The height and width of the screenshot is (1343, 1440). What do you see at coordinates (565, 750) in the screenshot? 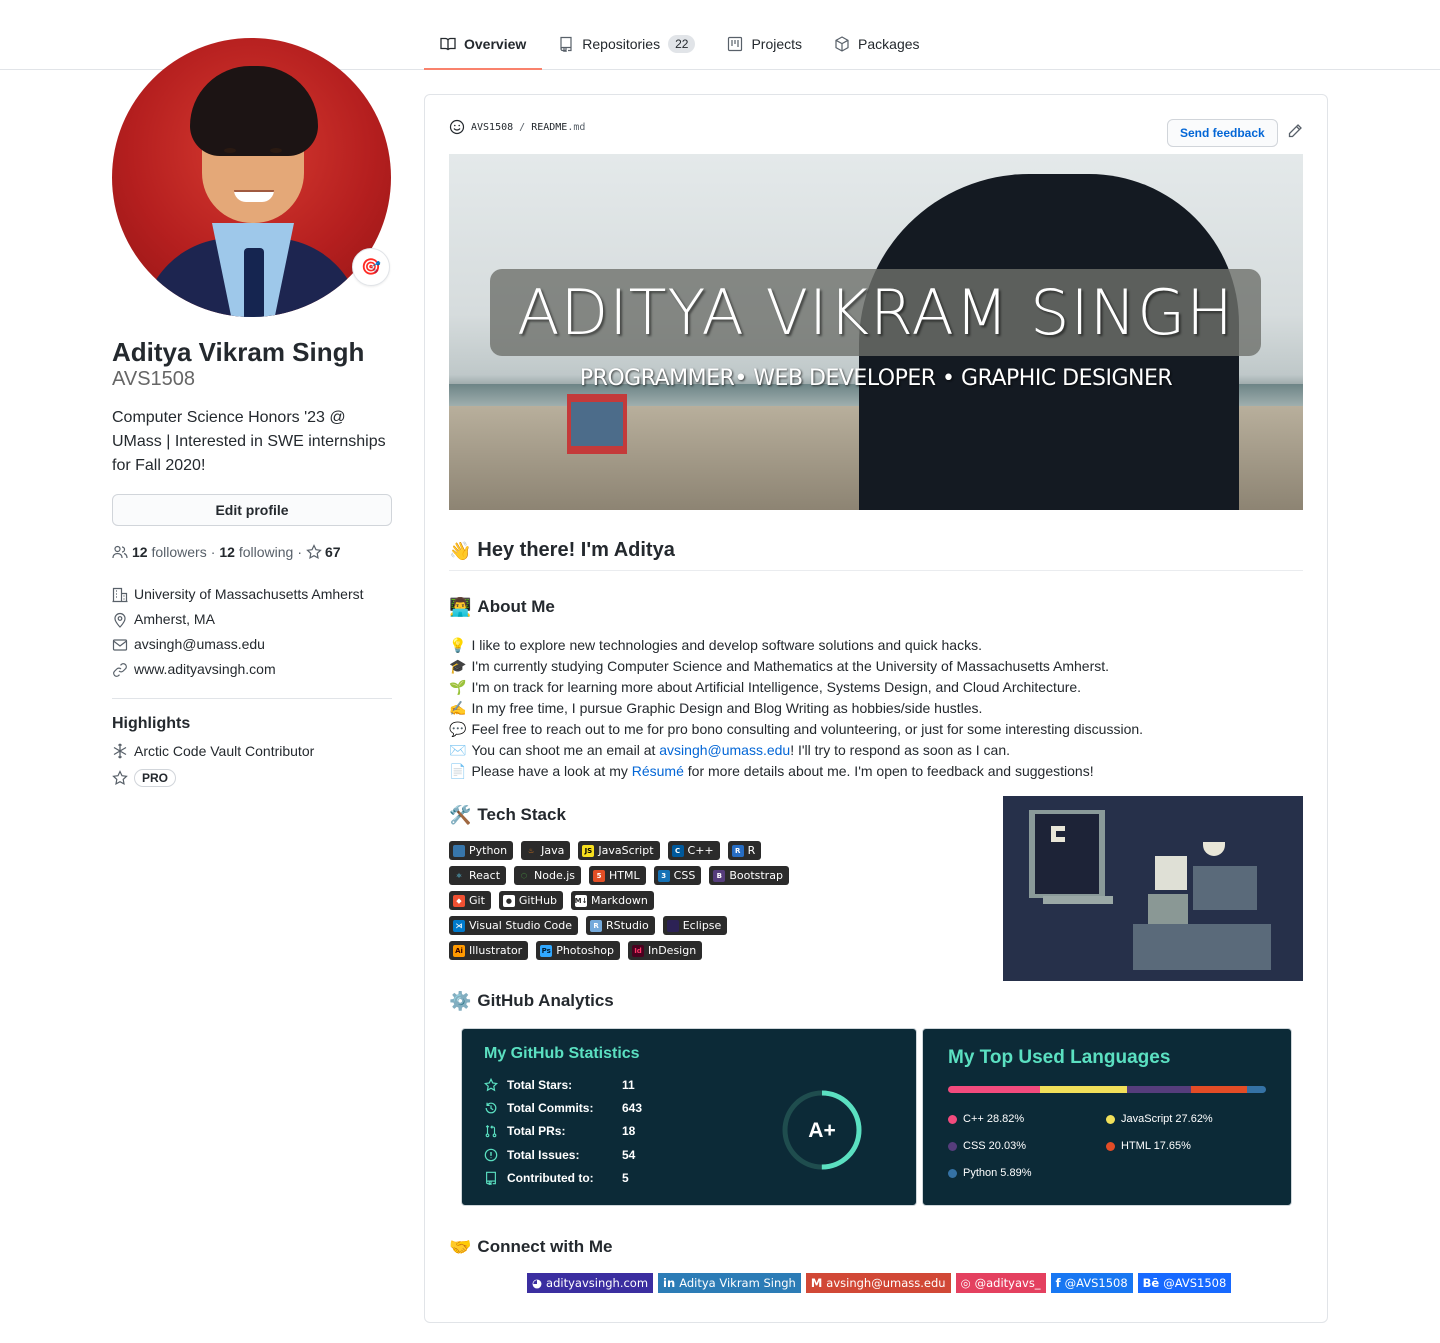
I see `about-text: You can shoot me an email at` at bounding box center [565, 750].